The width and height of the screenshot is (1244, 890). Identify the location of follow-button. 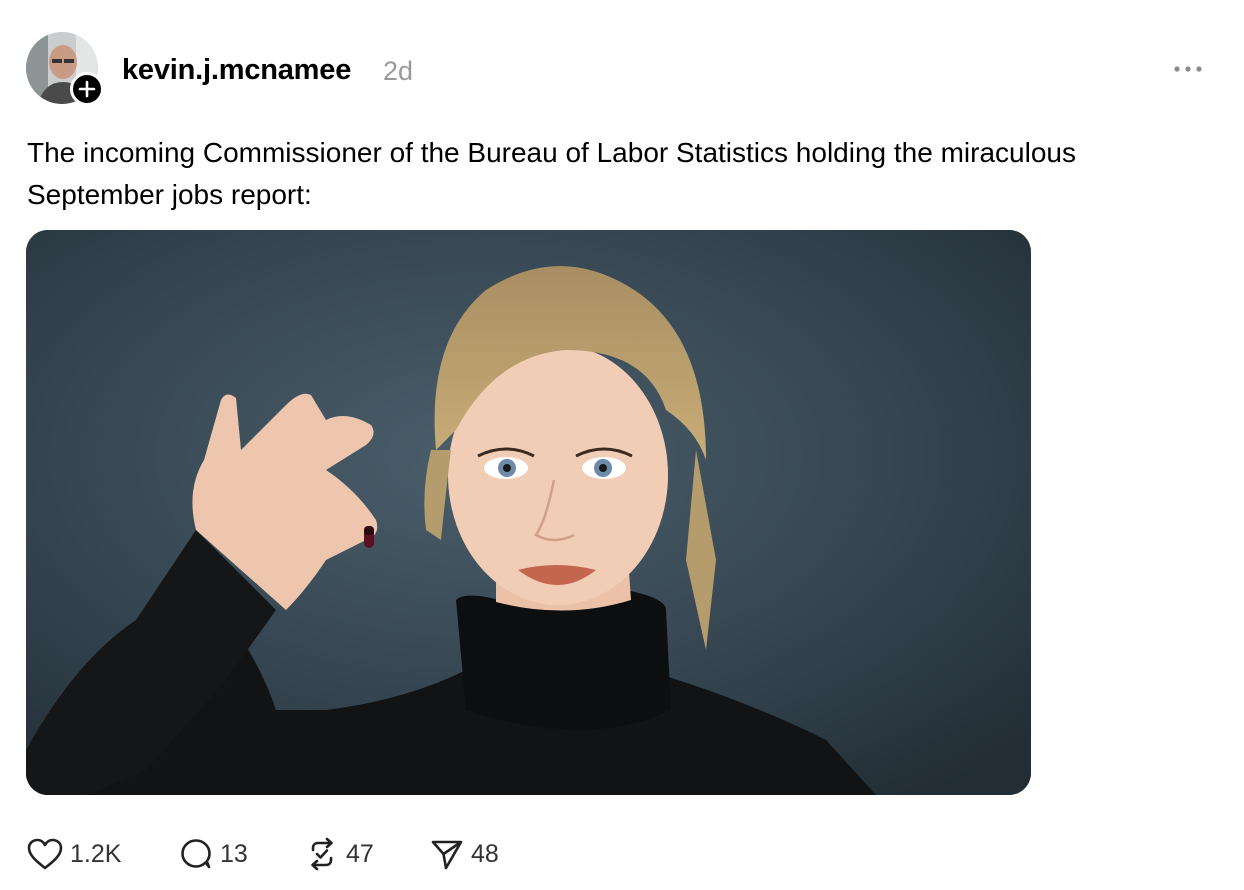
(87, 89).